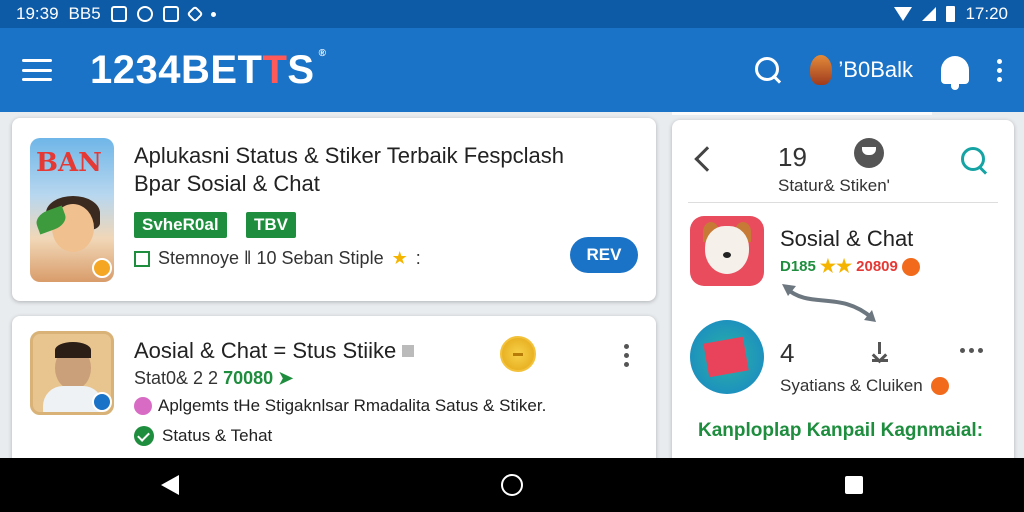 The width and height of the screenshot is (1024, 512). What do you see at coordinates (144, 436) in the screenshot?
I see `check-icon` at bounding box center [144, 436].